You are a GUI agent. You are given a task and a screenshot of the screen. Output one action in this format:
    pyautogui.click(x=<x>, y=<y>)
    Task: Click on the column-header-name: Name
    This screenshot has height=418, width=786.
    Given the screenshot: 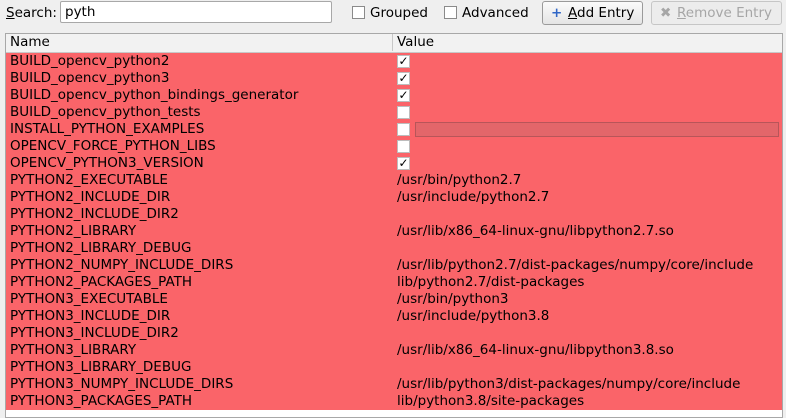 What is the action you would take?
    pyautogui.click(x=199, y=42)
    